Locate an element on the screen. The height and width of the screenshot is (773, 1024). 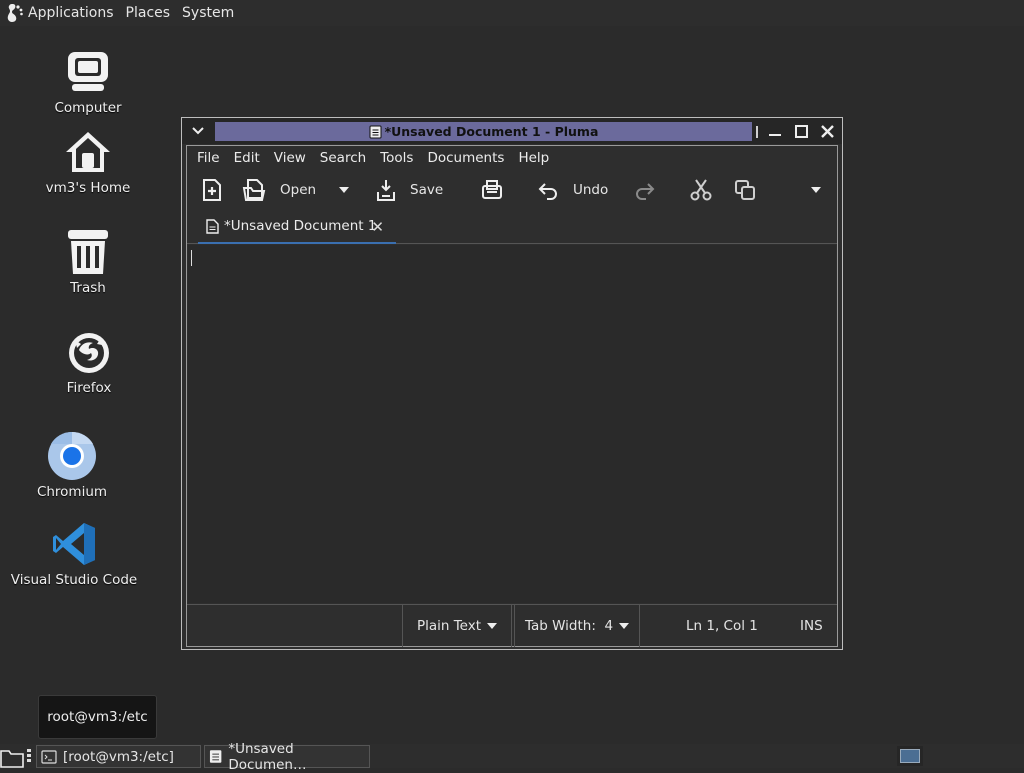
maximize-button is located at coordinates (801, 131).